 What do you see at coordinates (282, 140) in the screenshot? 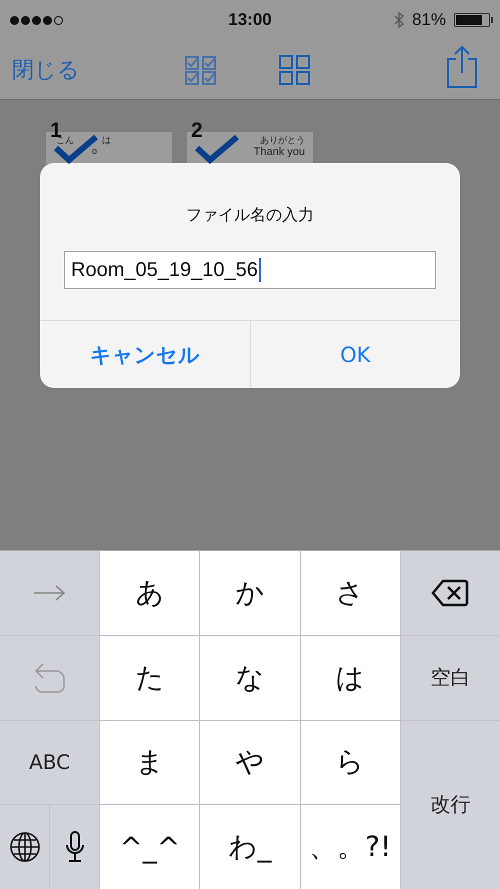
I see `thumbnail-text: ありがとう` at bounding box center [282, 140].